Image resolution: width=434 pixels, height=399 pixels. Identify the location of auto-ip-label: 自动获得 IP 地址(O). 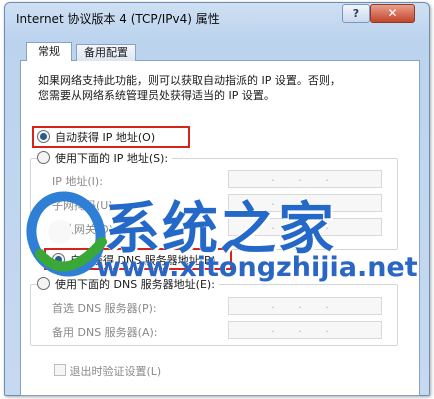
(105, 137).